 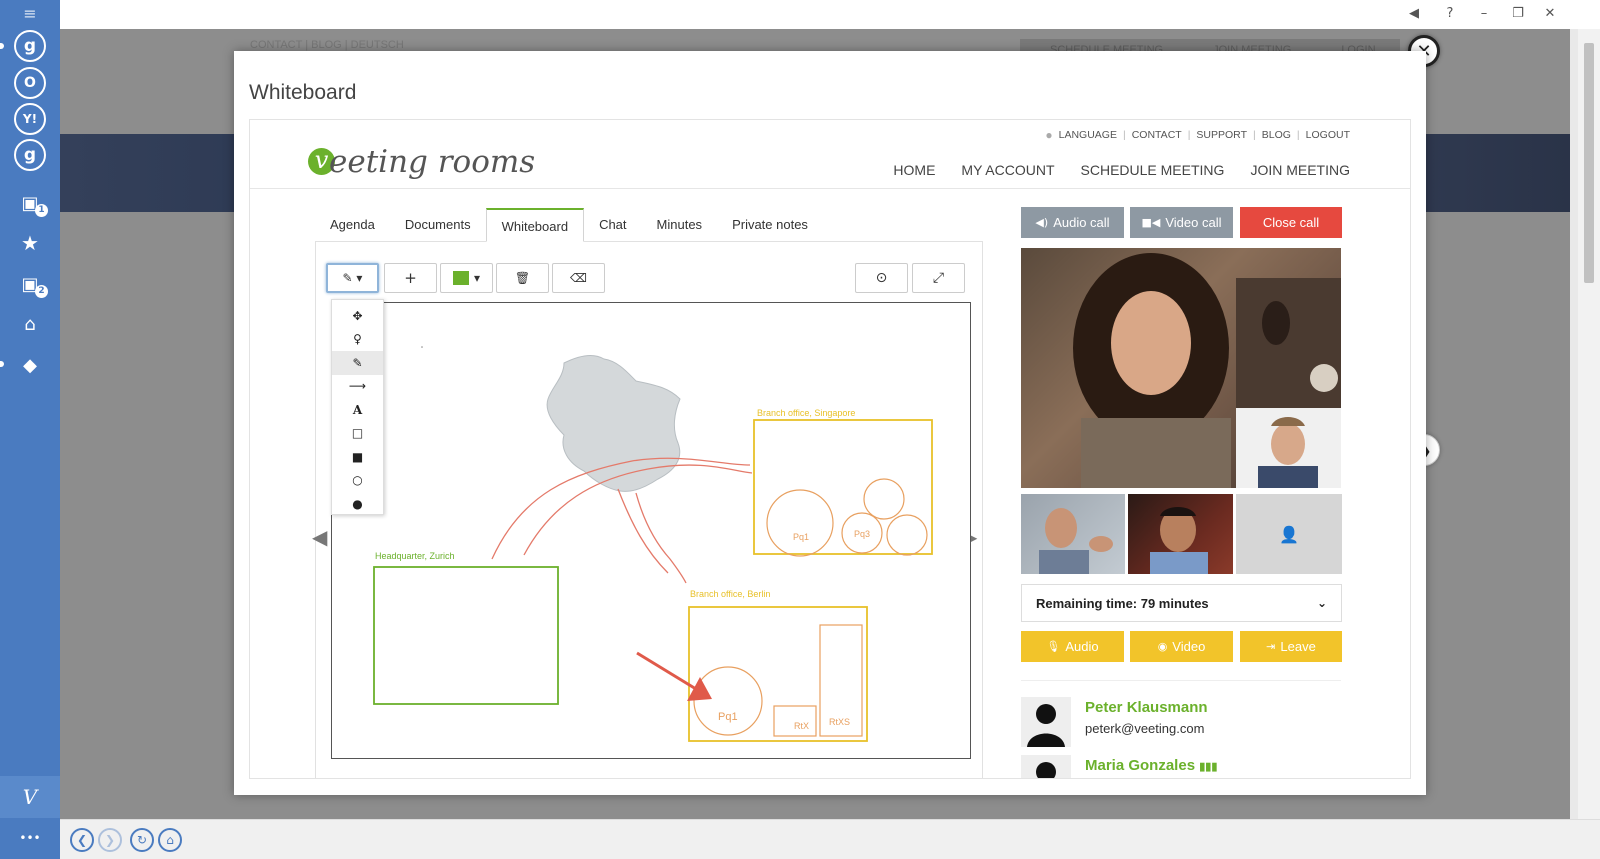 I want to click on fullscreen-button: ⤢, so click(x=938, y=278).